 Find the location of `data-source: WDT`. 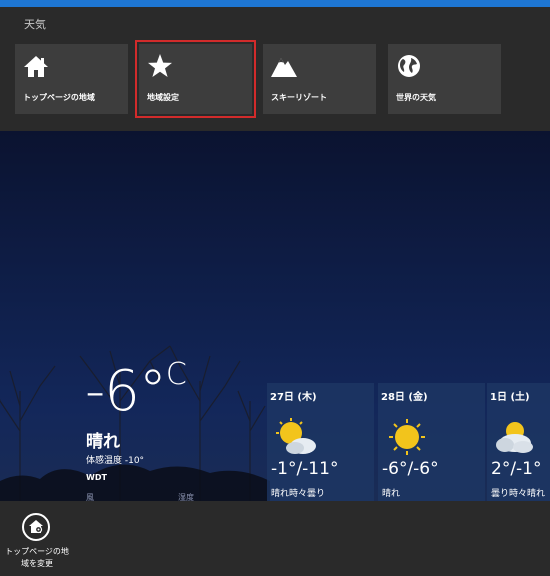

data-source: WDT is located at coordinates (96, 477).